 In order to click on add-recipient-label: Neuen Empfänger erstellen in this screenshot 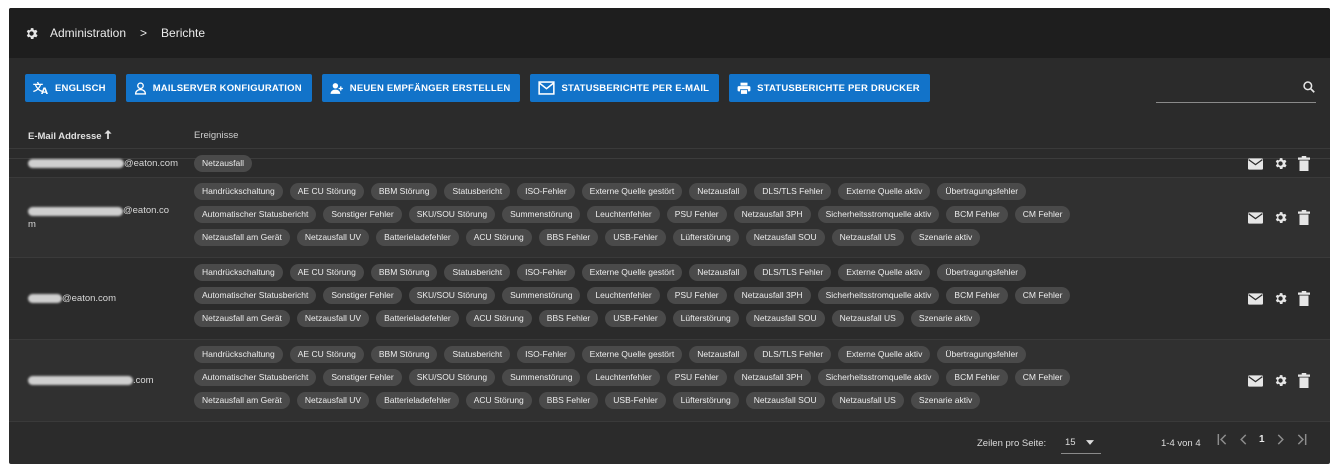, I will do `click(430, 88)`.